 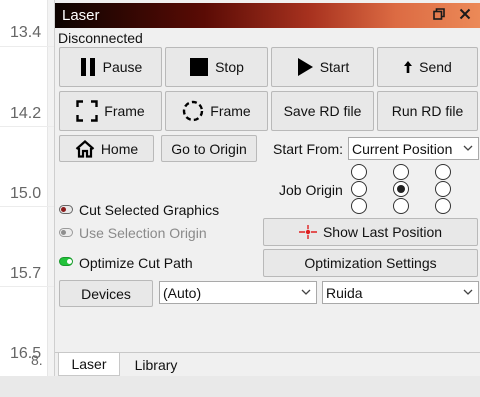 I want to click on start-button: Start, so click(x=322, y=67).